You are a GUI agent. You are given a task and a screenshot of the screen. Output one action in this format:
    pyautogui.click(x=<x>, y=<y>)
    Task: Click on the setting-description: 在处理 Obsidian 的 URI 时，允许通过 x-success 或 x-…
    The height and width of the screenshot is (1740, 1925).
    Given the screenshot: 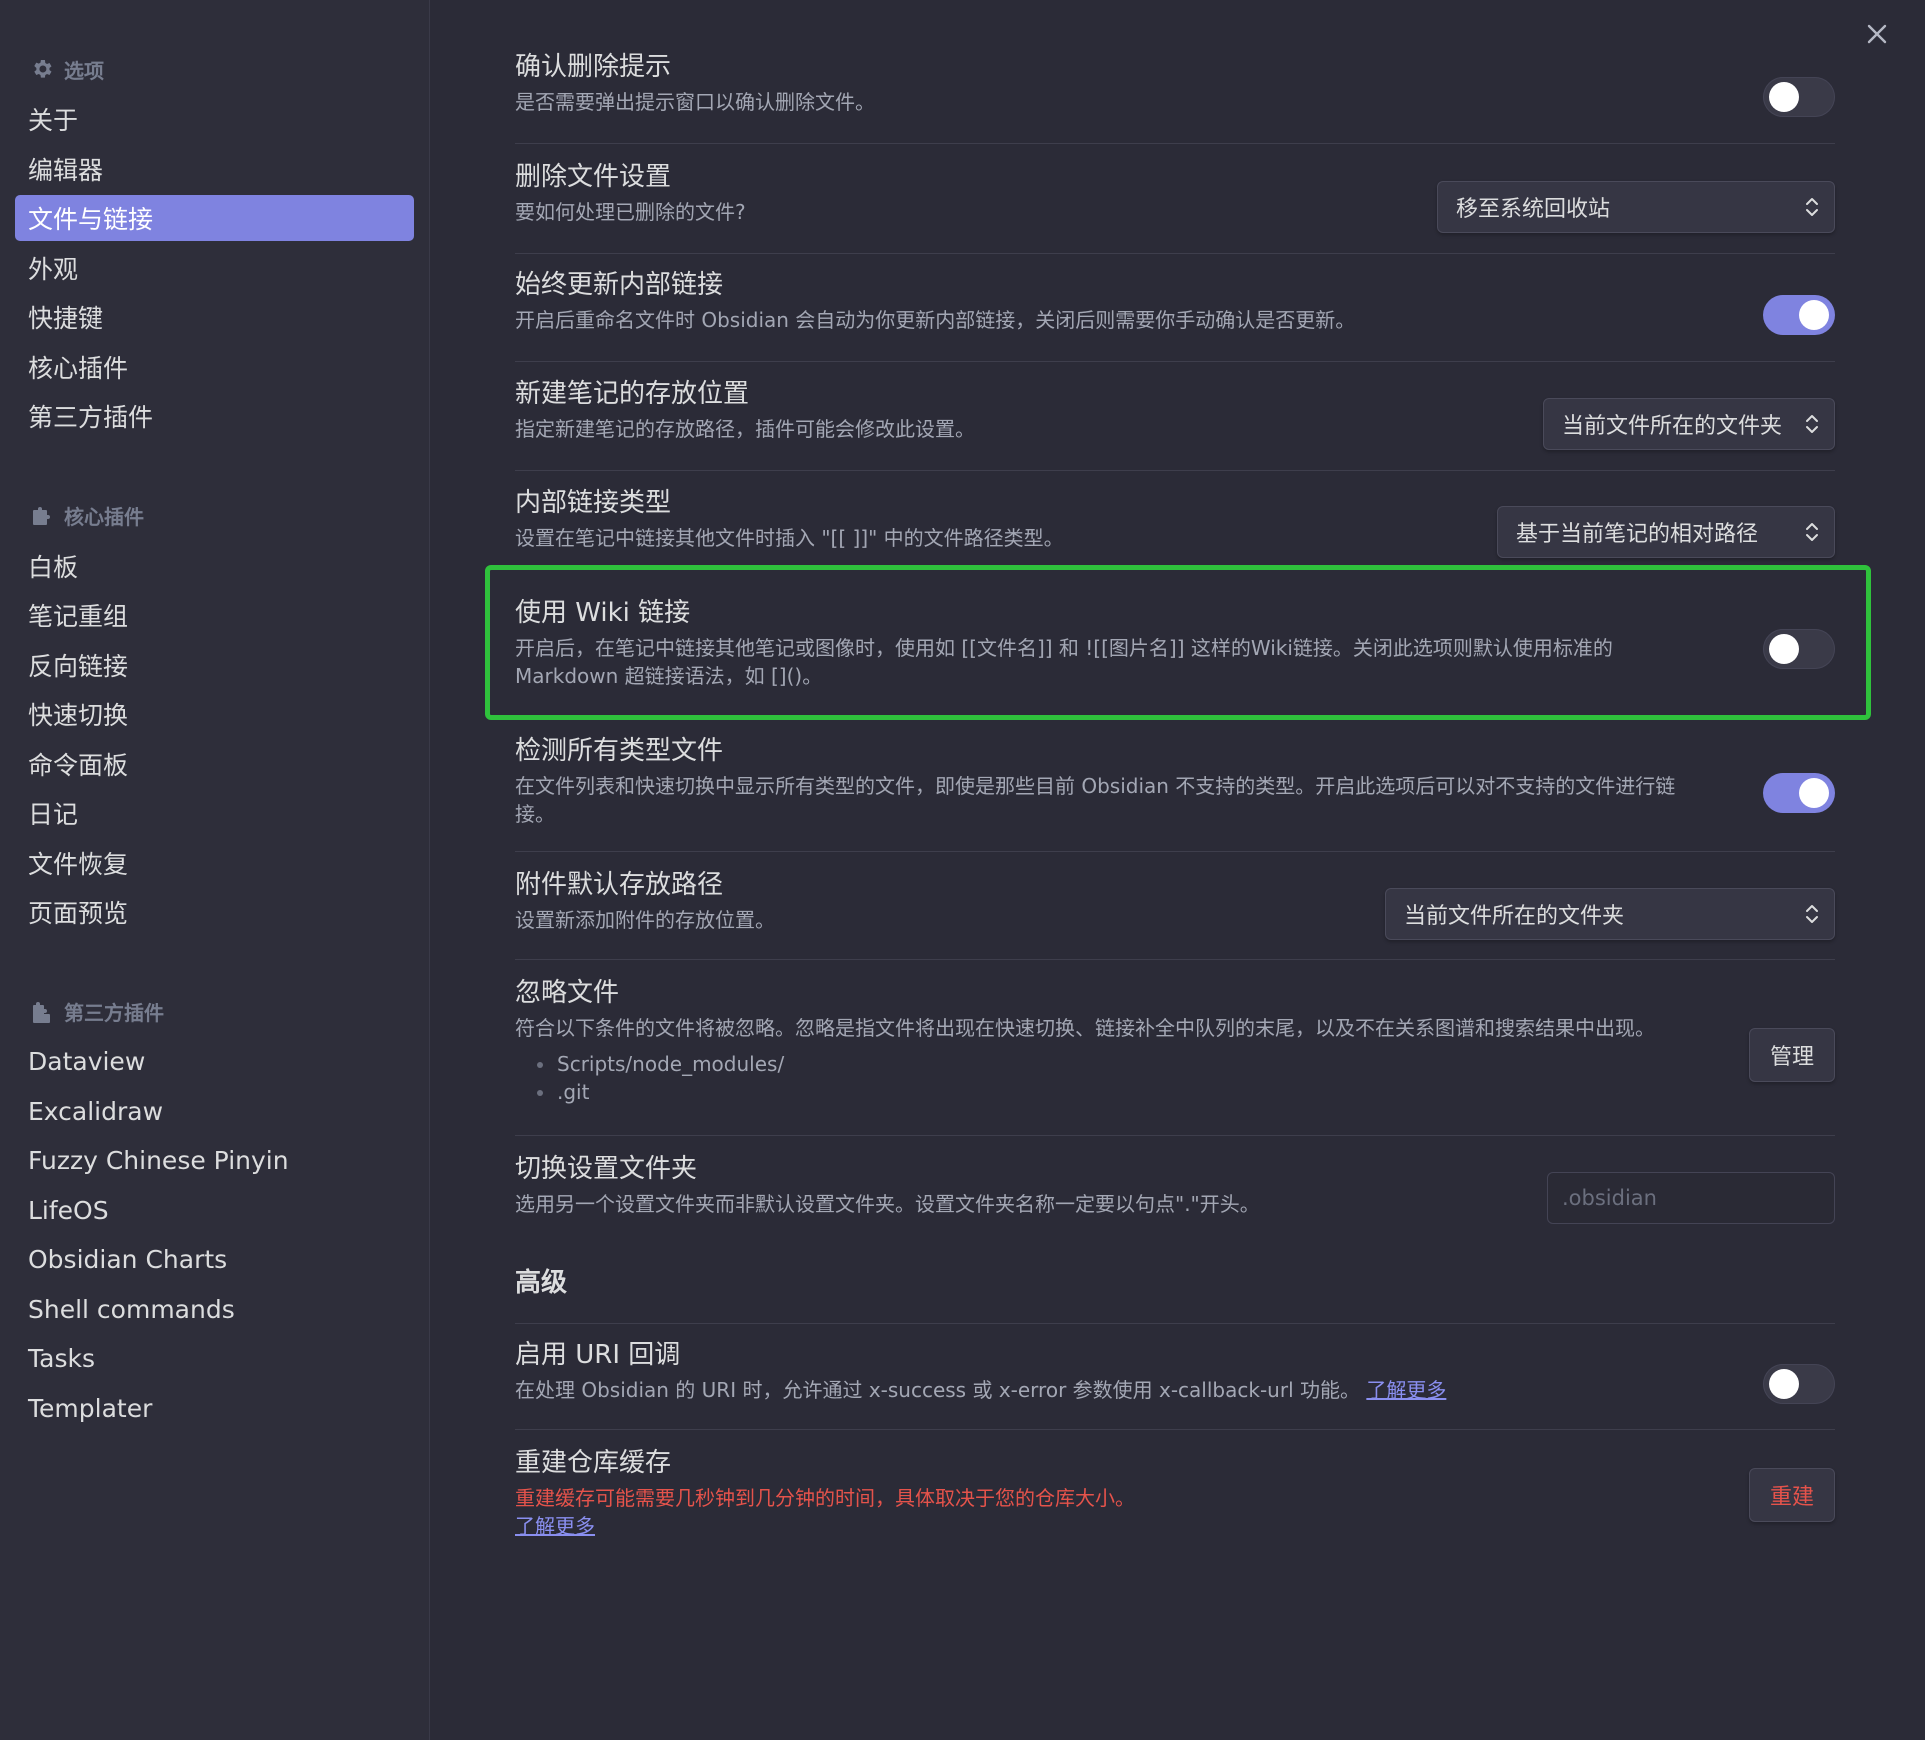 What is the action you would take?
    pyautogui.click(x=981, y=1390)
    